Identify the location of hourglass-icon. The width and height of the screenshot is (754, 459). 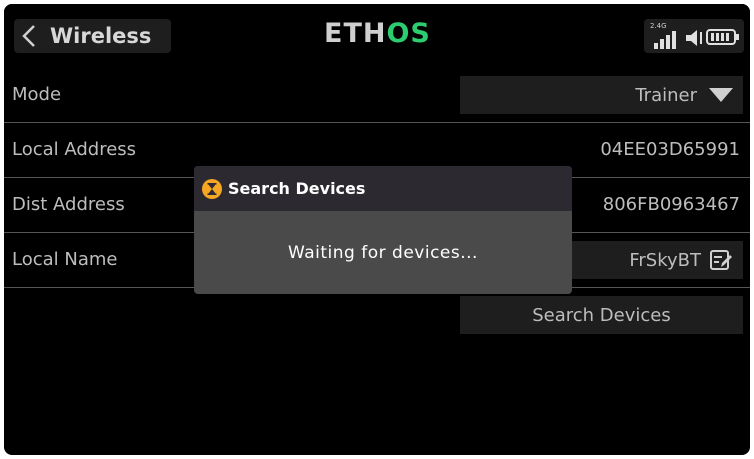
(212, 188).